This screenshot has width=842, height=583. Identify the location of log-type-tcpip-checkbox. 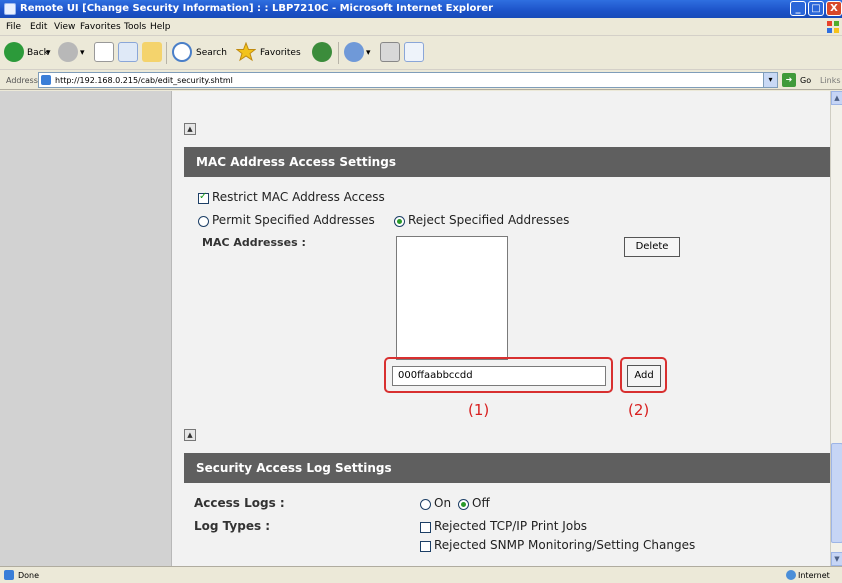
(425, 527).